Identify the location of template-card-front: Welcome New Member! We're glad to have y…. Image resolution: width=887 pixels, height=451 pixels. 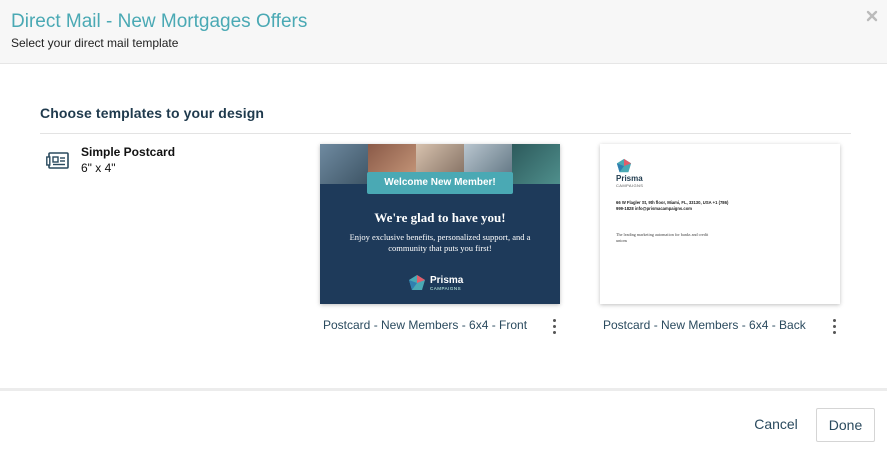
(440, 224).